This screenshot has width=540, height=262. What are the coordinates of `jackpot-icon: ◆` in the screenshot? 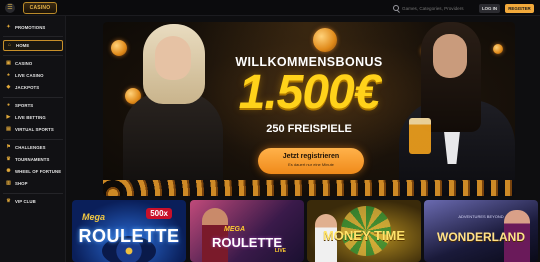 It's located at (8, 87).